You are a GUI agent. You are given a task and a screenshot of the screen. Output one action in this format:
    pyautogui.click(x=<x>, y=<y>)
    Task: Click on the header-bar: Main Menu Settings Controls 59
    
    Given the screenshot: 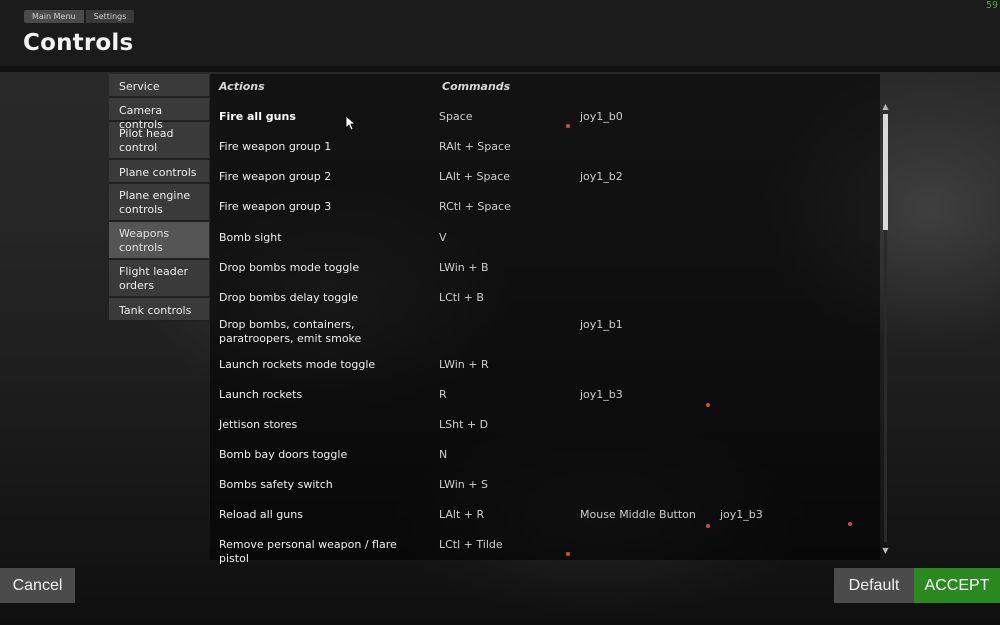 What is the action you would take?
    pyautogui.click(x=500, y=33)
    